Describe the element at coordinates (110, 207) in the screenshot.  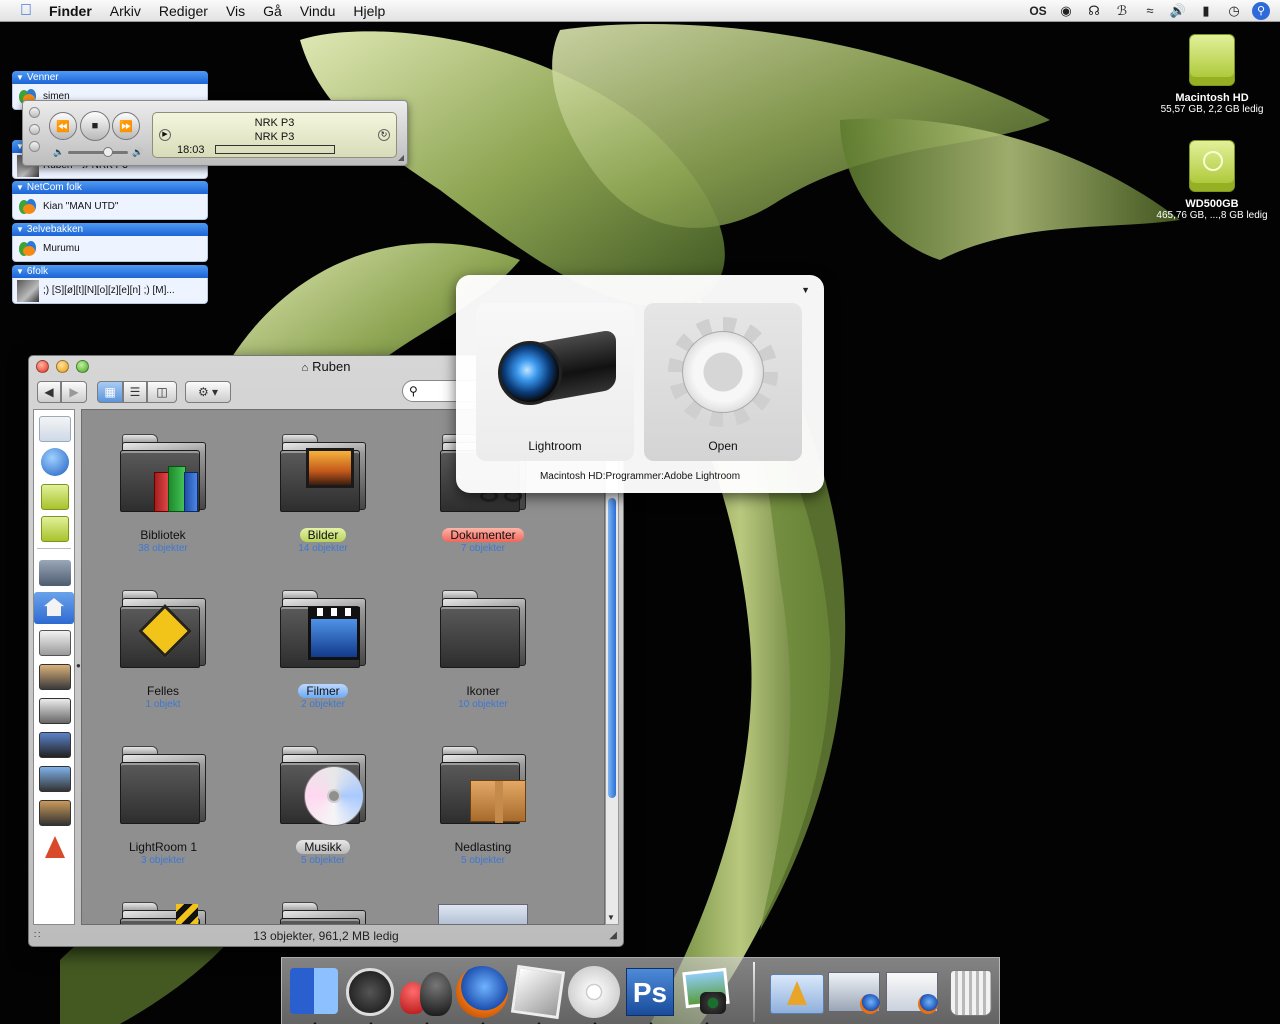
I see `buddy-row: Kian "MAN UTD"` at that location.